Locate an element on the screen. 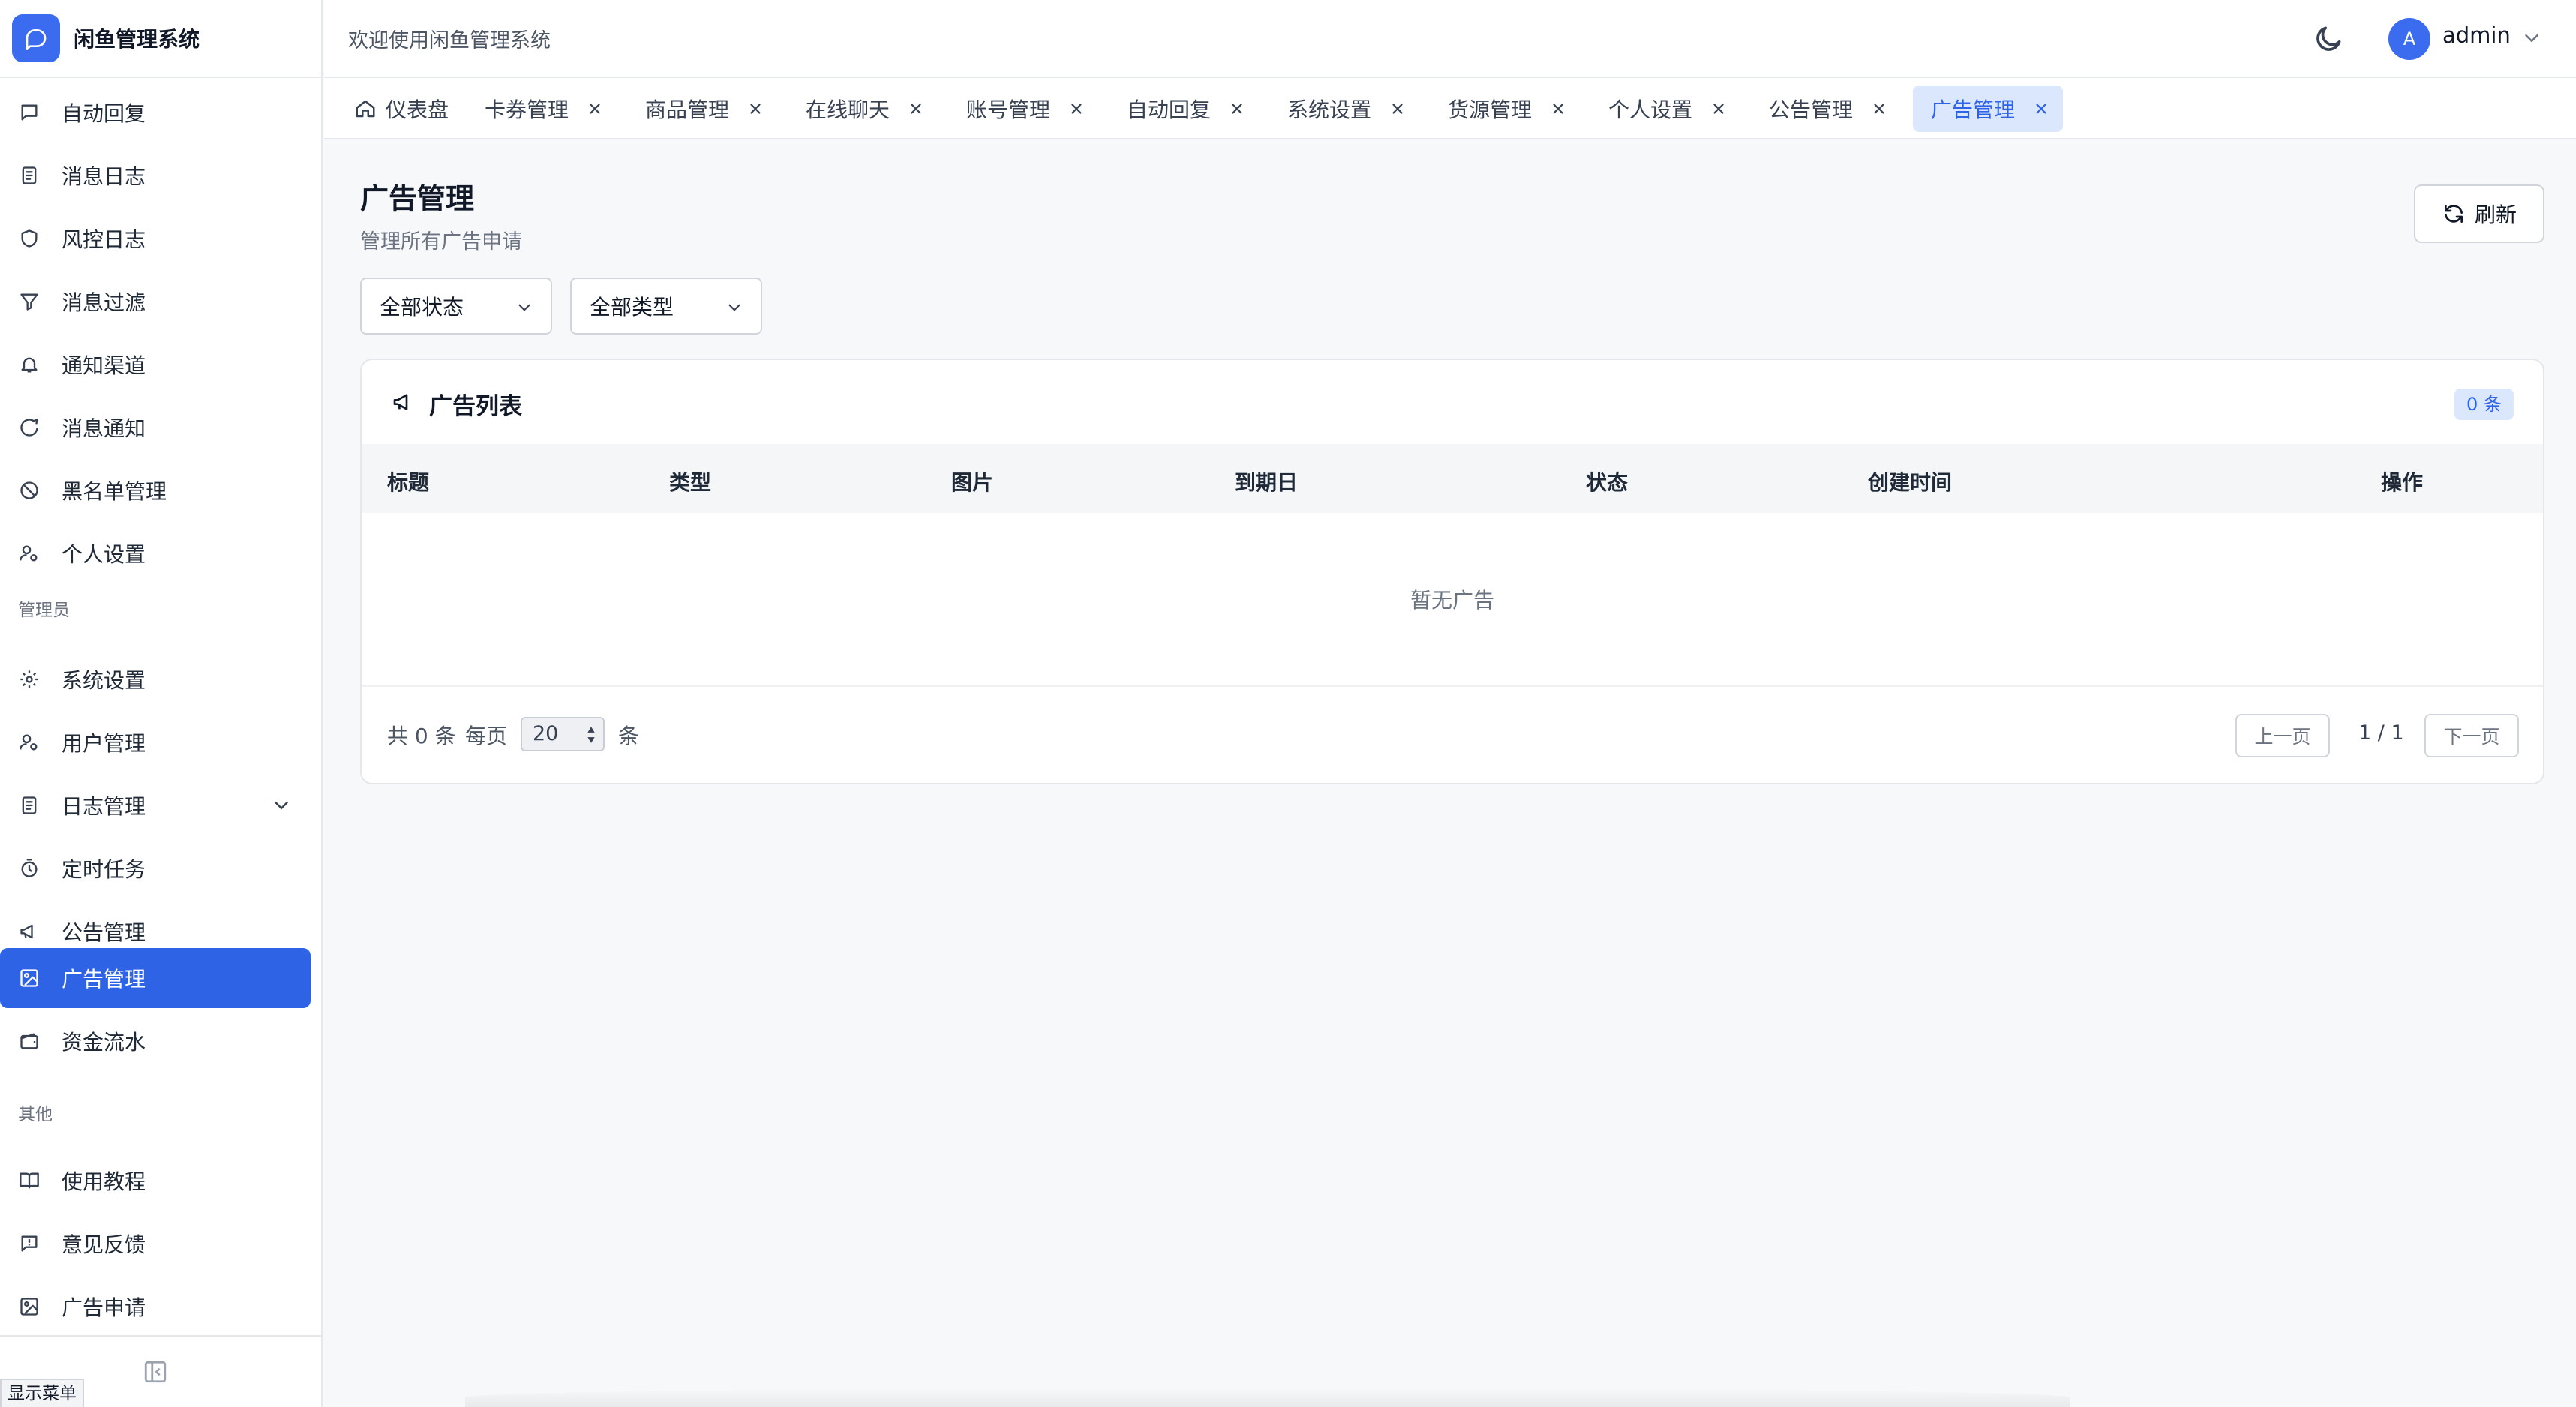 The image size is (2576, 1407). refresh-label: 刷新 is located at coordinates (2495, 214).